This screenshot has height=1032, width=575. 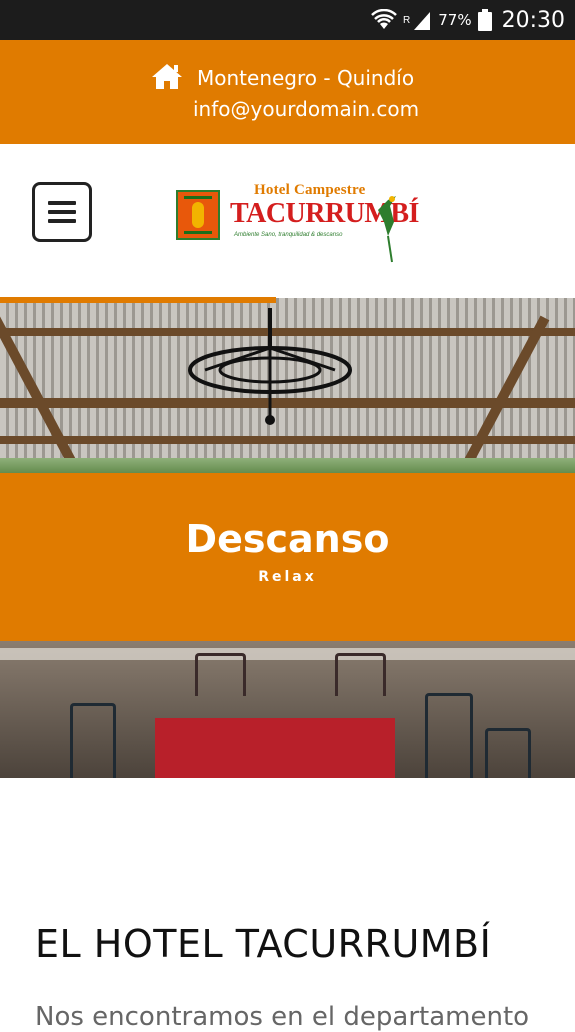 What do you see at coordinates (407, 20) in the screenshot?
I see `roaming-indicator: R` at bounding box center [407, 20].